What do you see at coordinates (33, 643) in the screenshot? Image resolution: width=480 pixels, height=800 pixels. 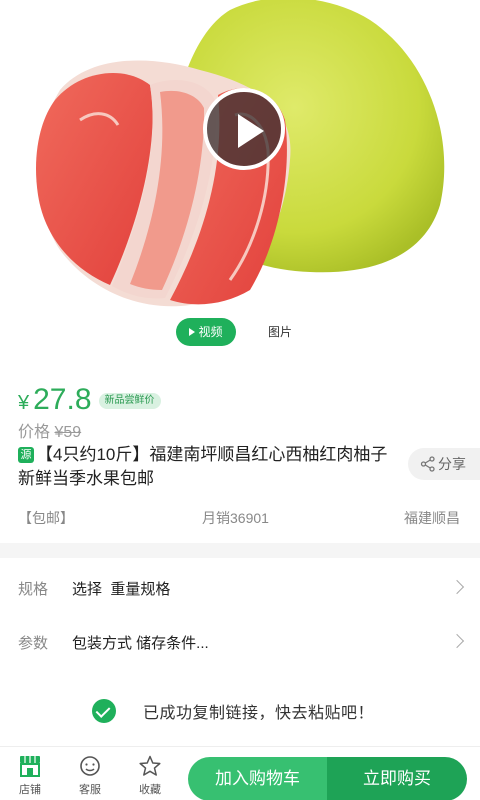 I see `param-label: 参数` at bounding box center [33, 643].